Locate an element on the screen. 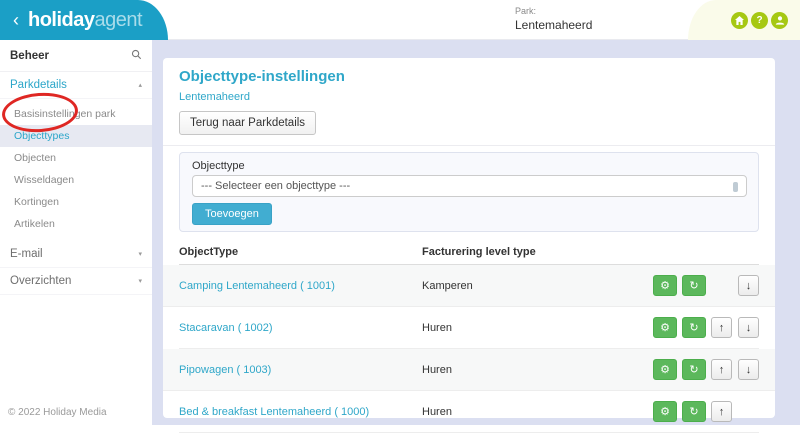  park-name: Lentemaheerd is located at coordinates (554, 25).